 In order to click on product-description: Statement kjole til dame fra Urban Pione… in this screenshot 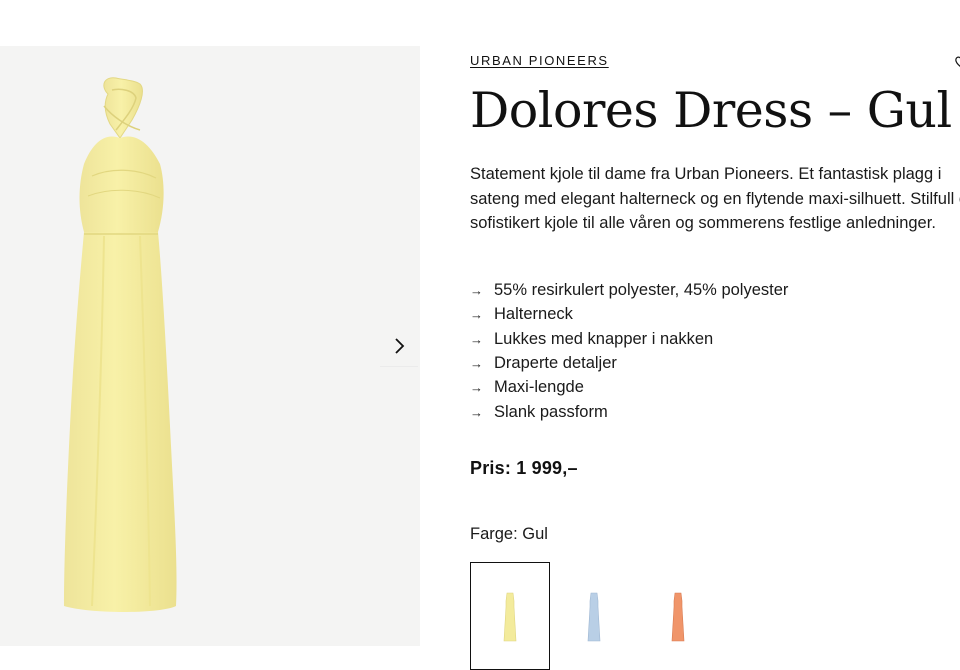, I will do `click(715, 198)`.